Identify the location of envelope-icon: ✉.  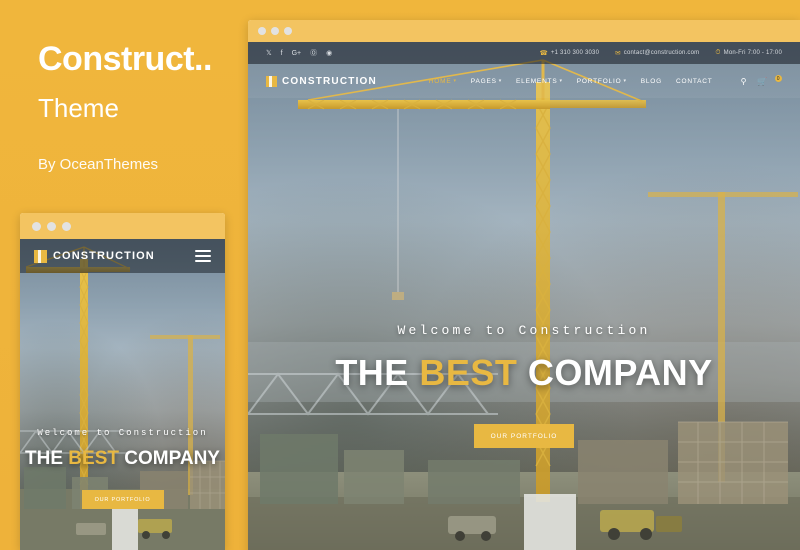
(618, 53).